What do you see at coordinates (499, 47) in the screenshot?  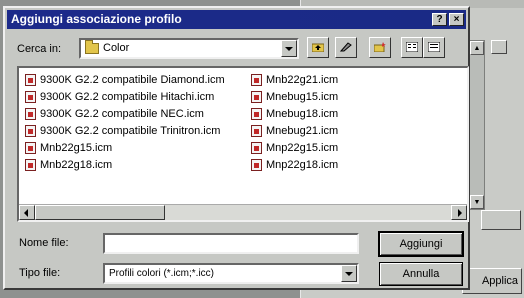 I see `background-small-button` at bounding box center [499, 47].